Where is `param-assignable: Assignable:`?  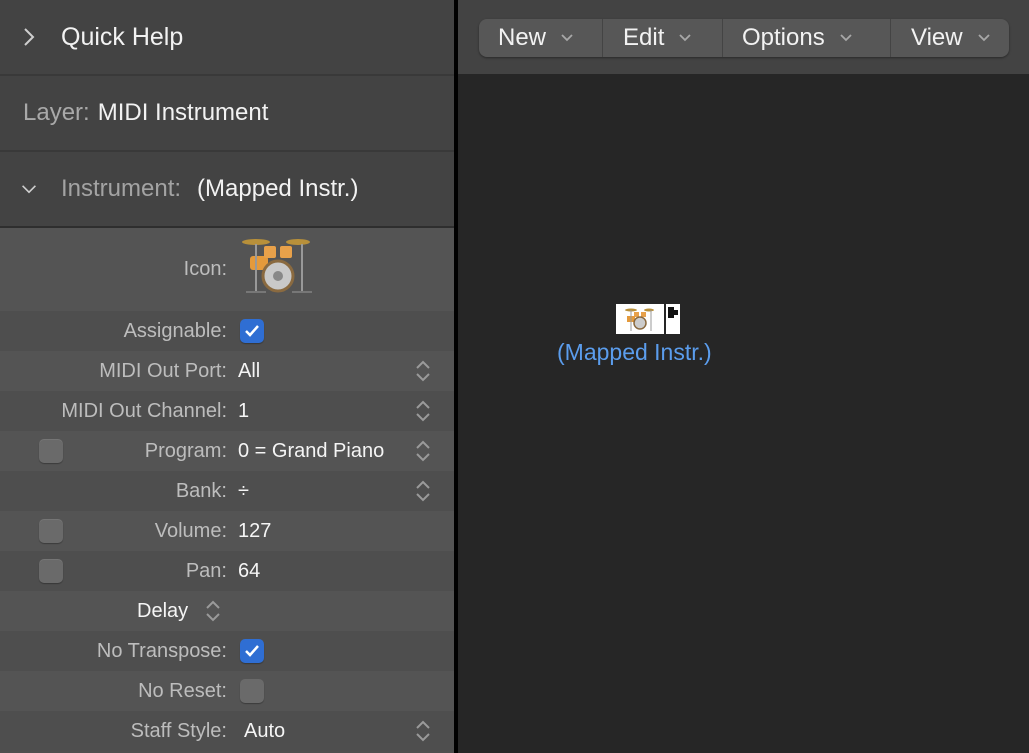
param-assignable: Assignable: is located at coordinates (227, 331).